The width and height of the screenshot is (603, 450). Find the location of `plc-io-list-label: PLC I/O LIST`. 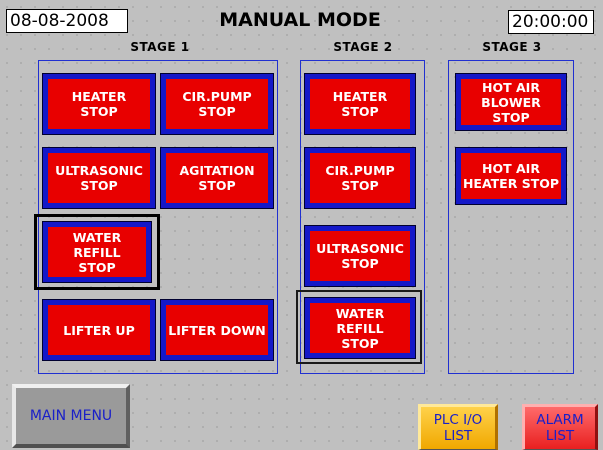

plc-io-list-label: PLC I/O LIST is located at coordinates (458, 428).